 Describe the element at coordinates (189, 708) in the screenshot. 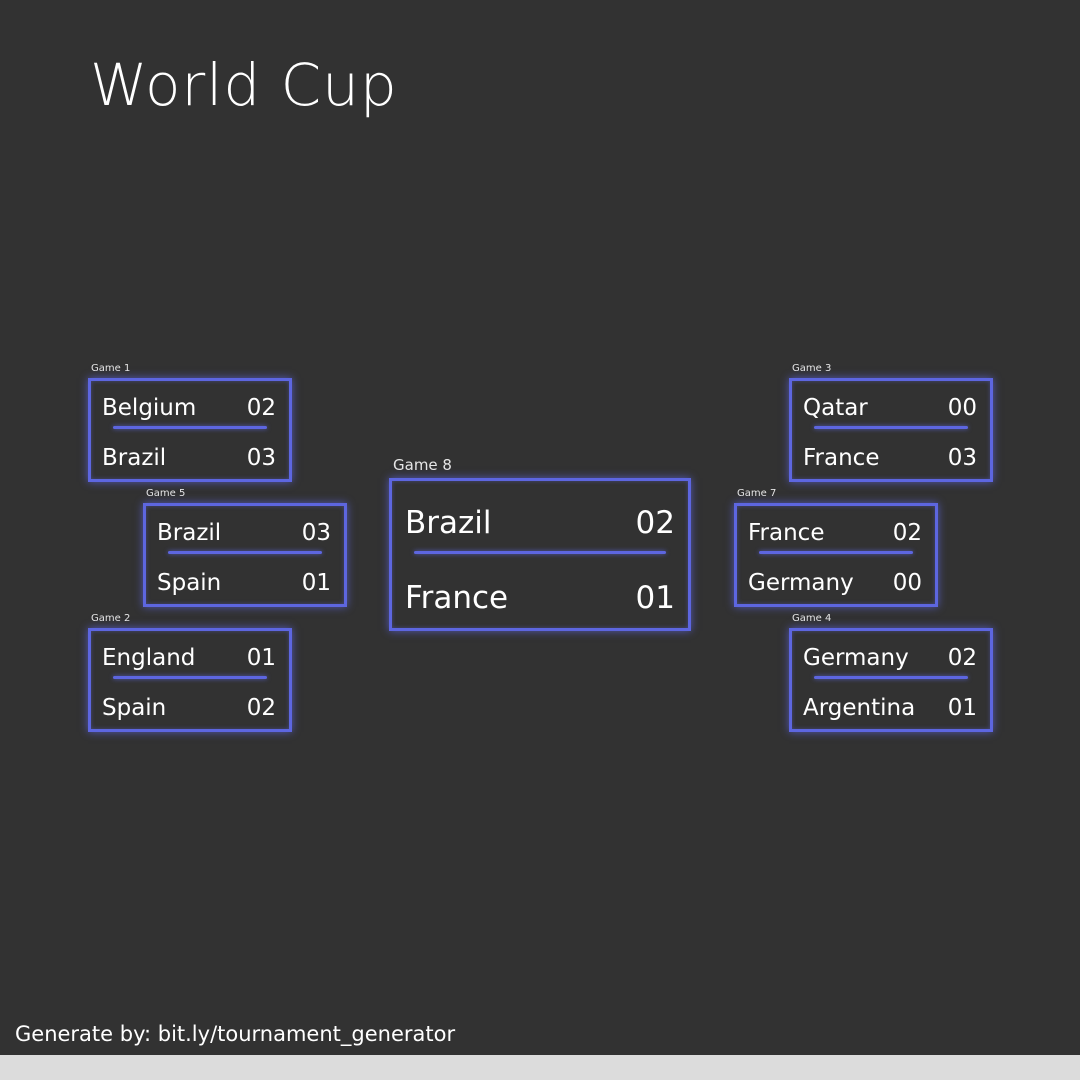

I see `team-row: Spain 02` at that location.